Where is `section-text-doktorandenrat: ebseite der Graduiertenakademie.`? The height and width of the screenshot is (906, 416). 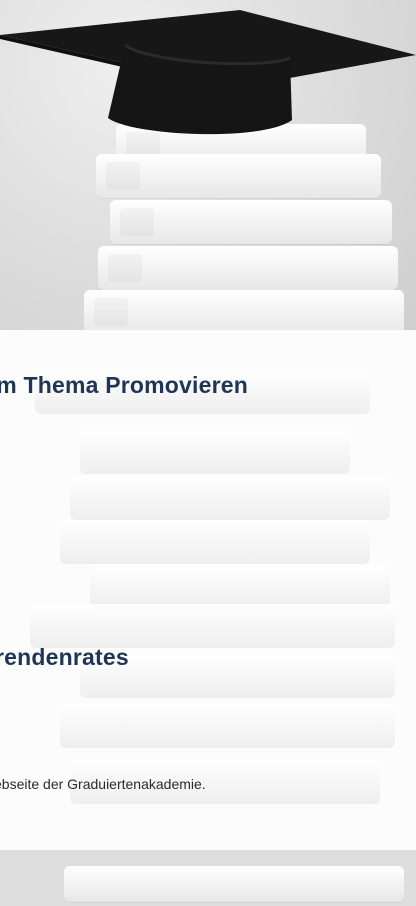 section-text-doktorandenrat: ebseite der Graduiertenakademie. is located at coordinates (103, 784).